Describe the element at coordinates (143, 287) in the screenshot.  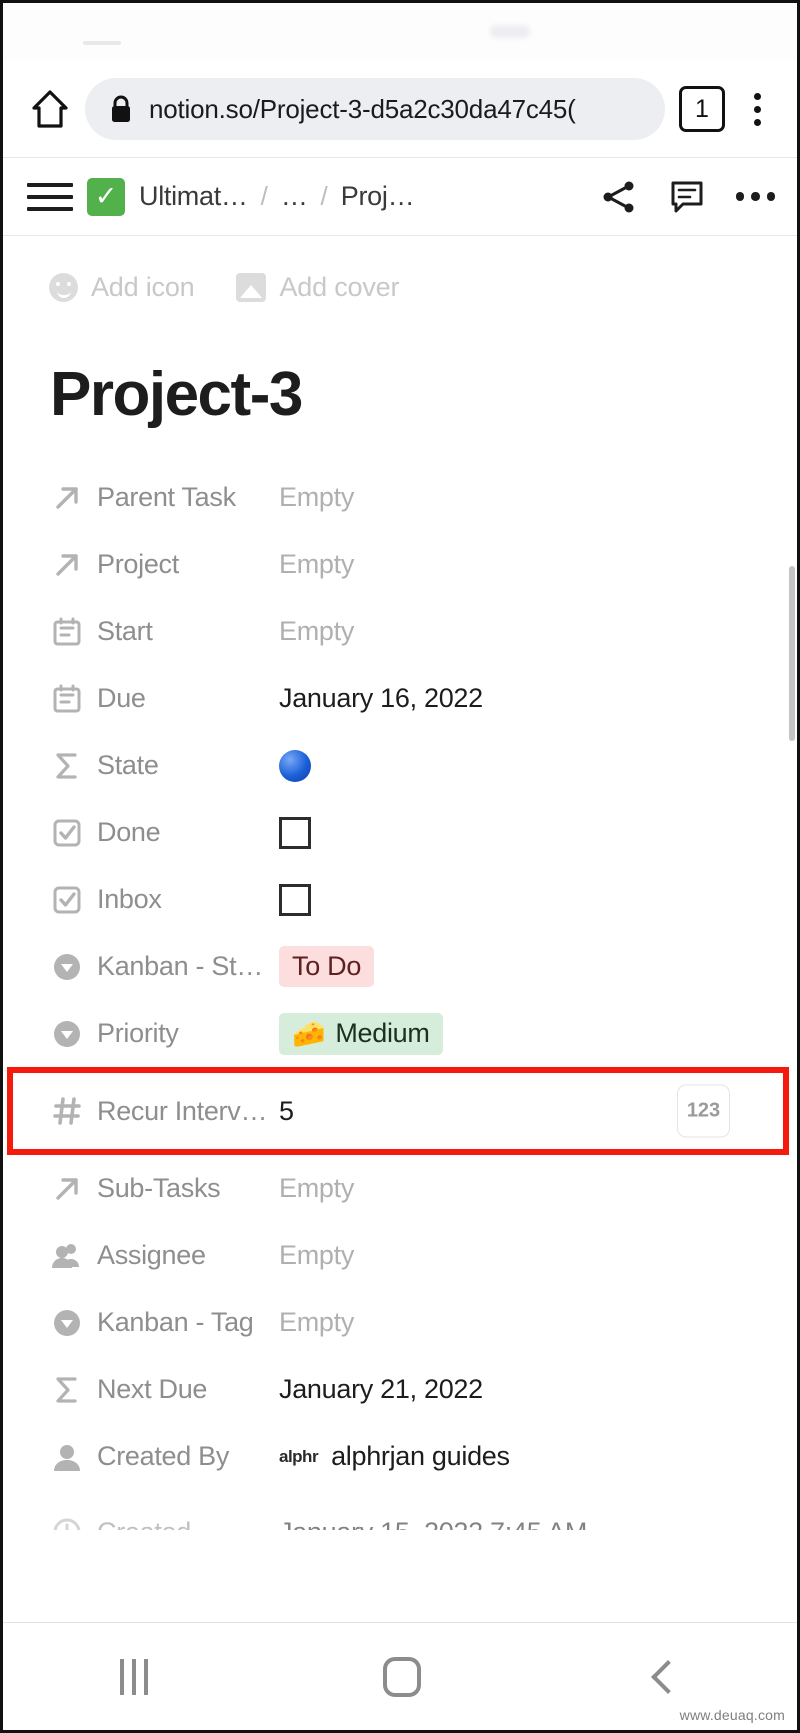
I see `add-icon-label: Add icon` at that location.